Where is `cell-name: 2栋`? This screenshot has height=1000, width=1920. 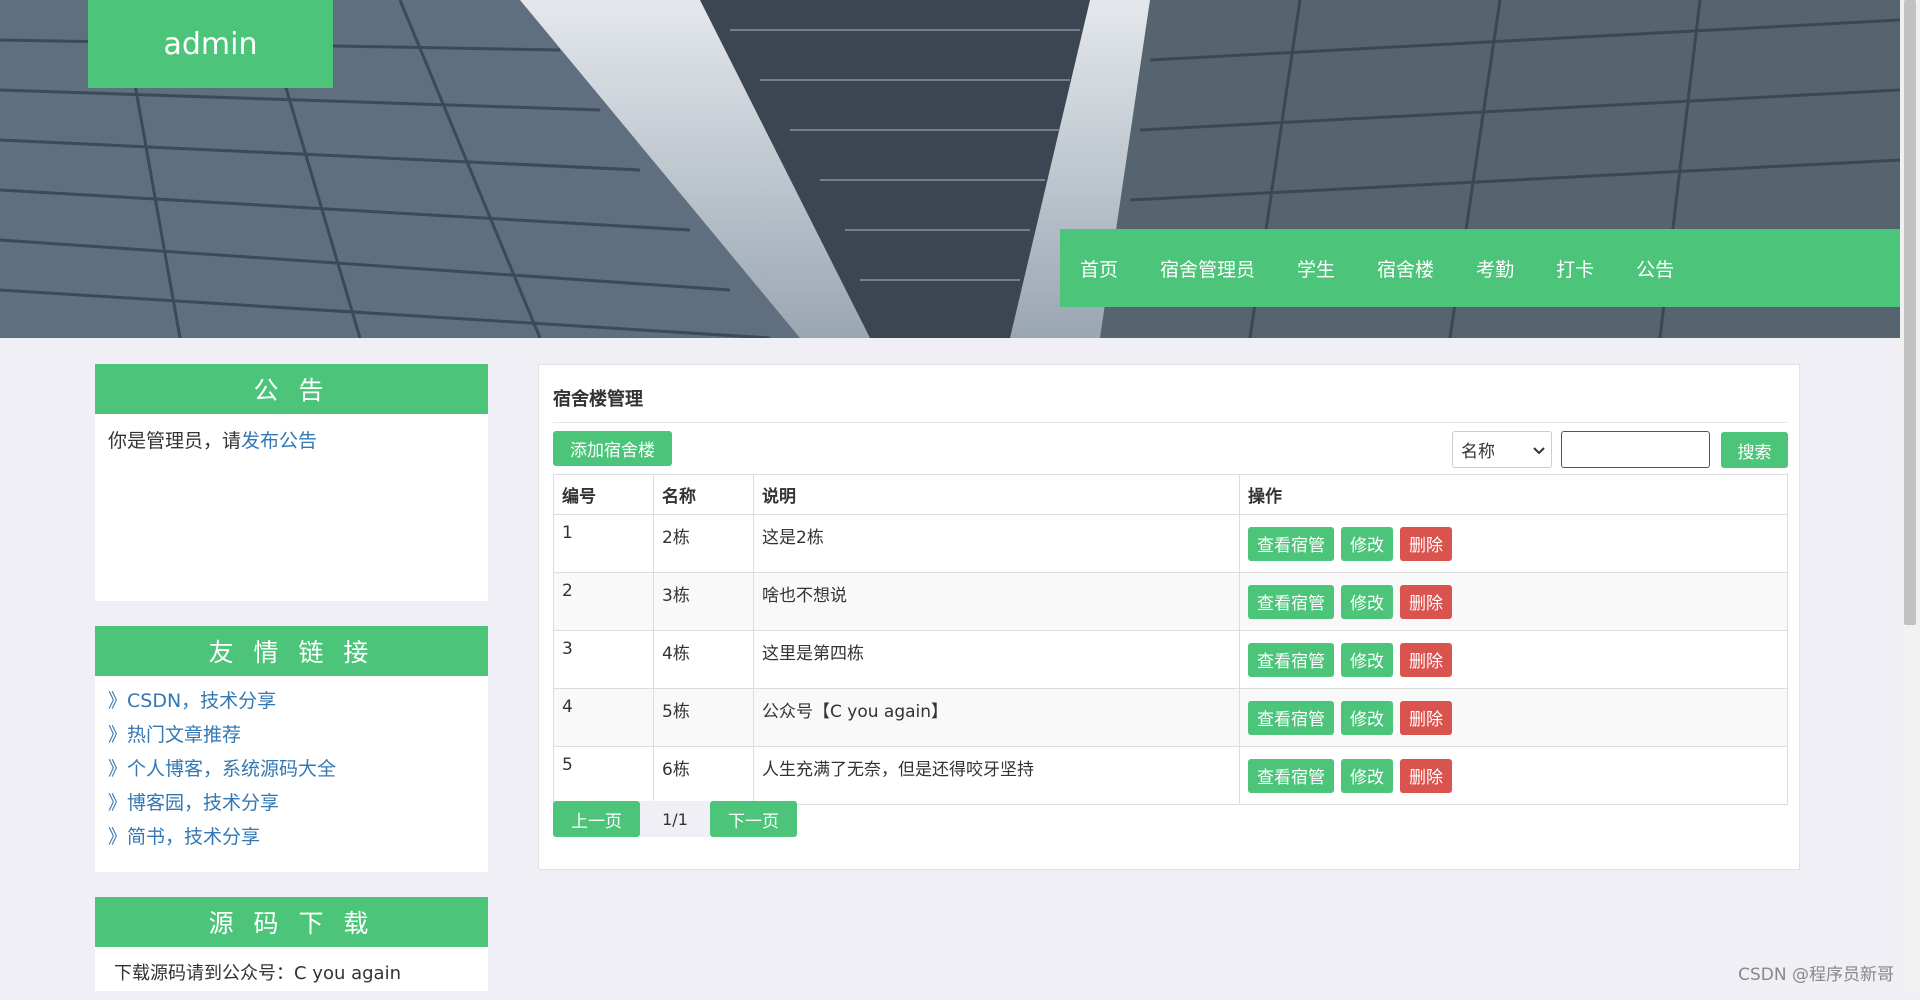
cell-name: 2栋 is located at coordinates (703, 543).